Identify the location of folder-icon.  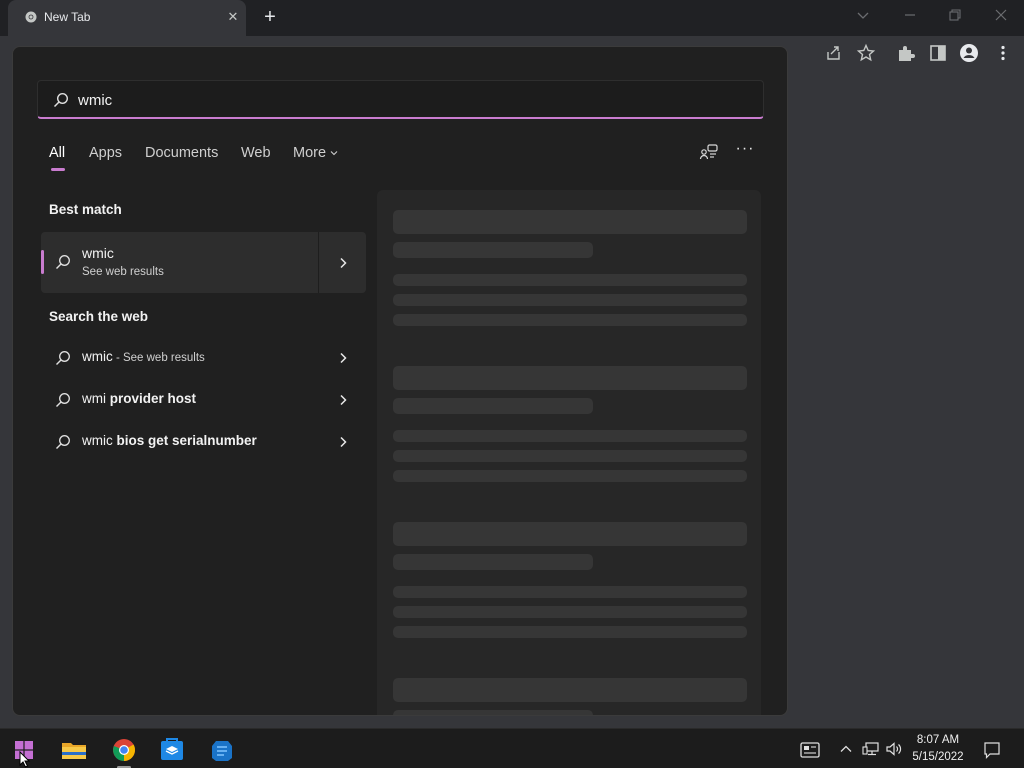
(74, 751).